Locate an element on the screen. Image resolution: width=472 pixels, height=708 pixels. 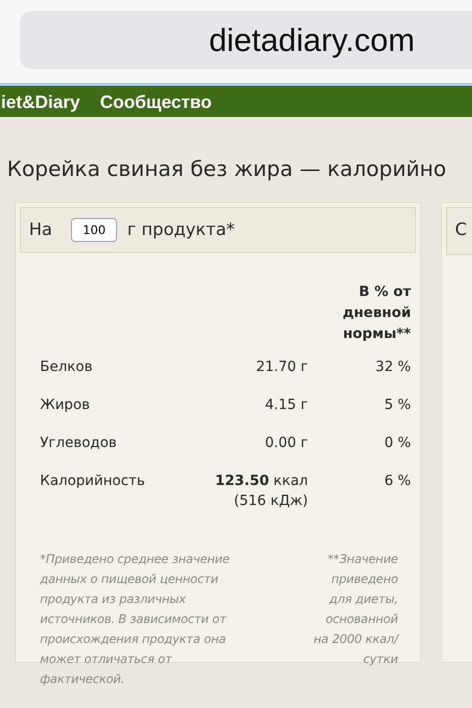
card-header: С is located at coordinates (459, 231).